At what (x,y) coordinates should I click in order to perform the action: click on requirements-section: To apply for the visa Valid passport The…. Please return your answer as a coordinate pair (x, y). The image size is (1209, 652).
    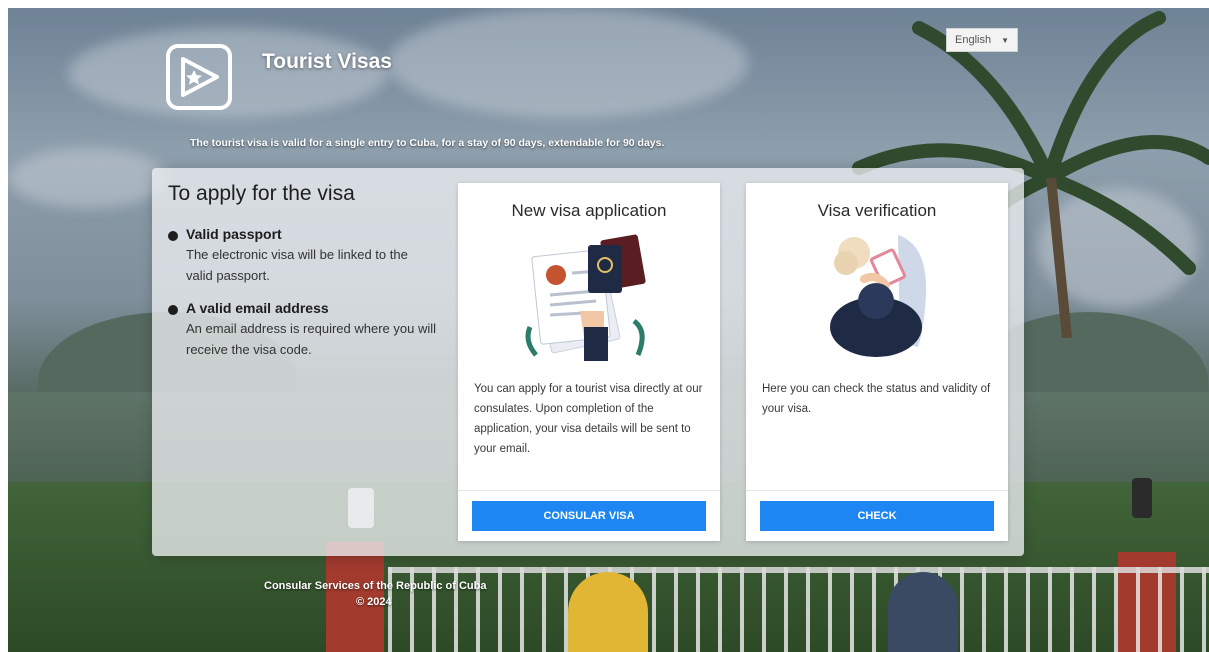
    Looking at the image, I should click on (303, 278).